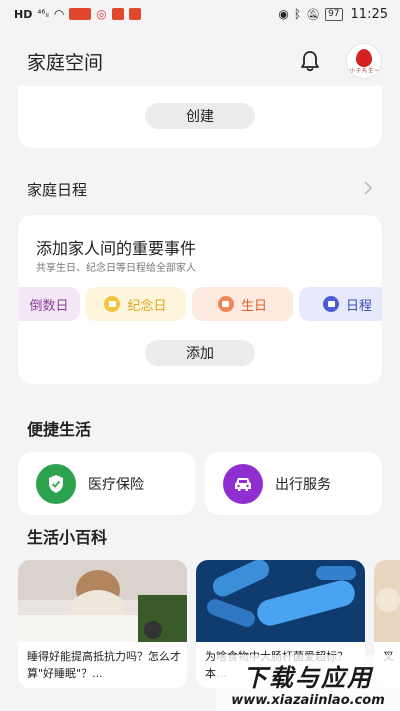 This screenshot has height=711, width=400. What do you see at coordinates (369, 14) in the screenshot?
I see `clock: 11:25` at bounding box center [369, 14].